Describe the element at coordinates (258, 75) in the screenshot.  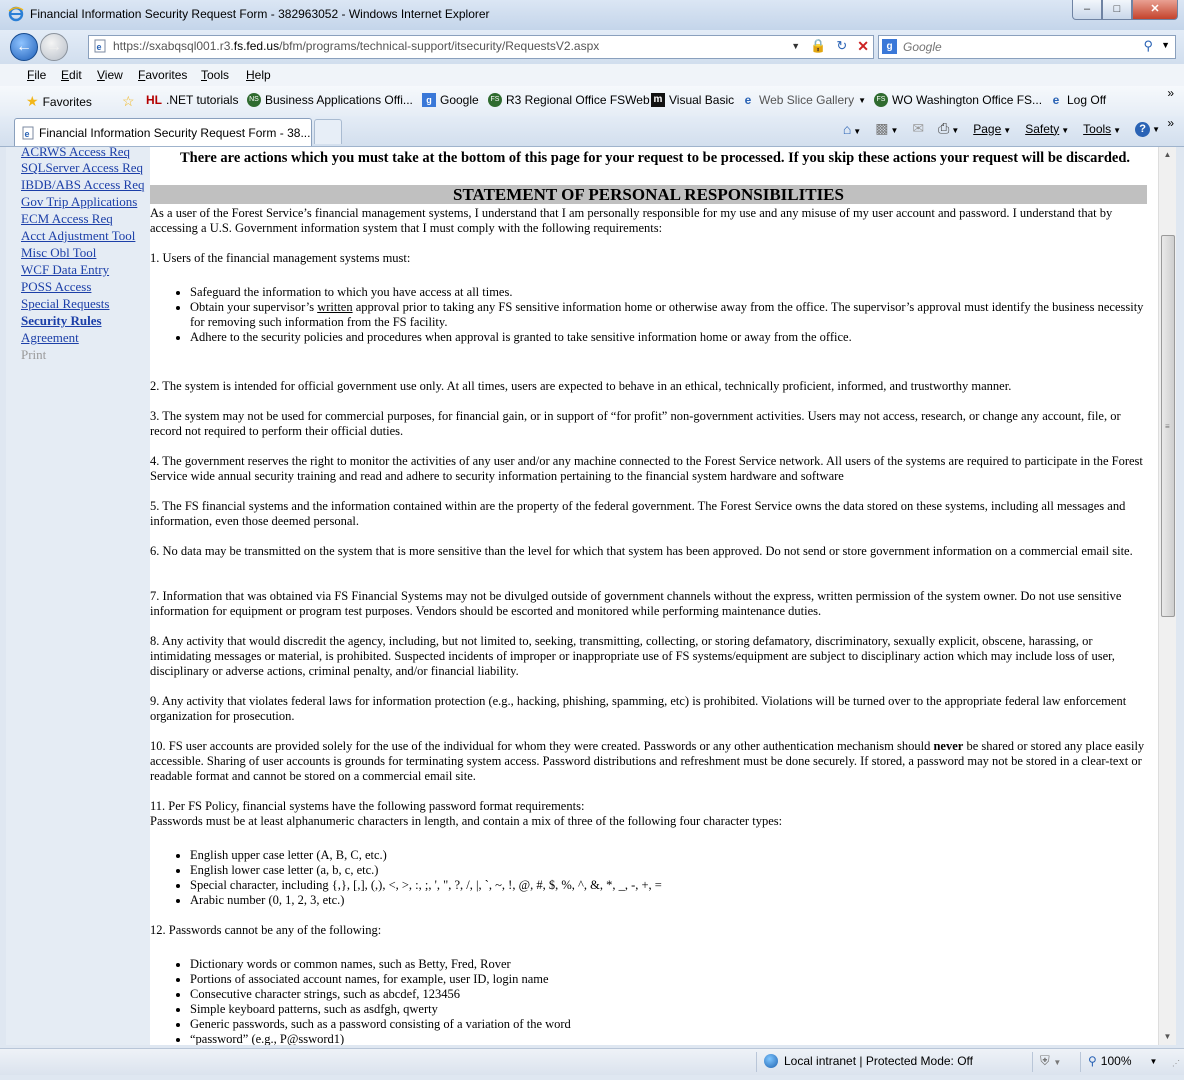
I see `menu-help: Help` at that location.